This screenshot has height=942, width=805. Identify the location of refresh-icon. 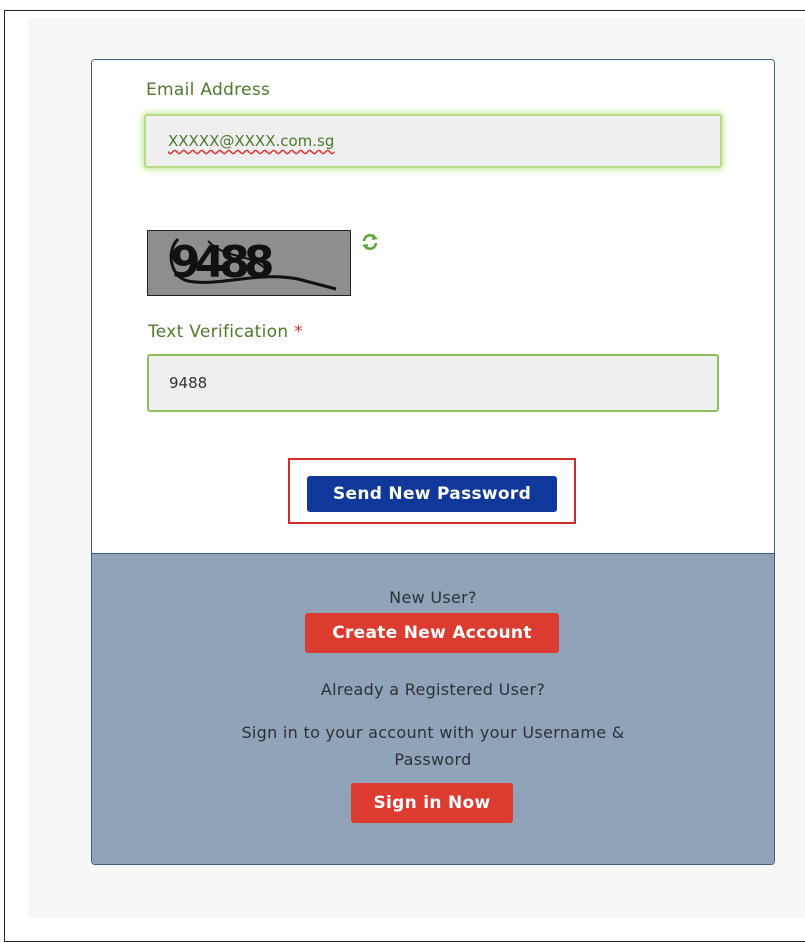
(370, 242).